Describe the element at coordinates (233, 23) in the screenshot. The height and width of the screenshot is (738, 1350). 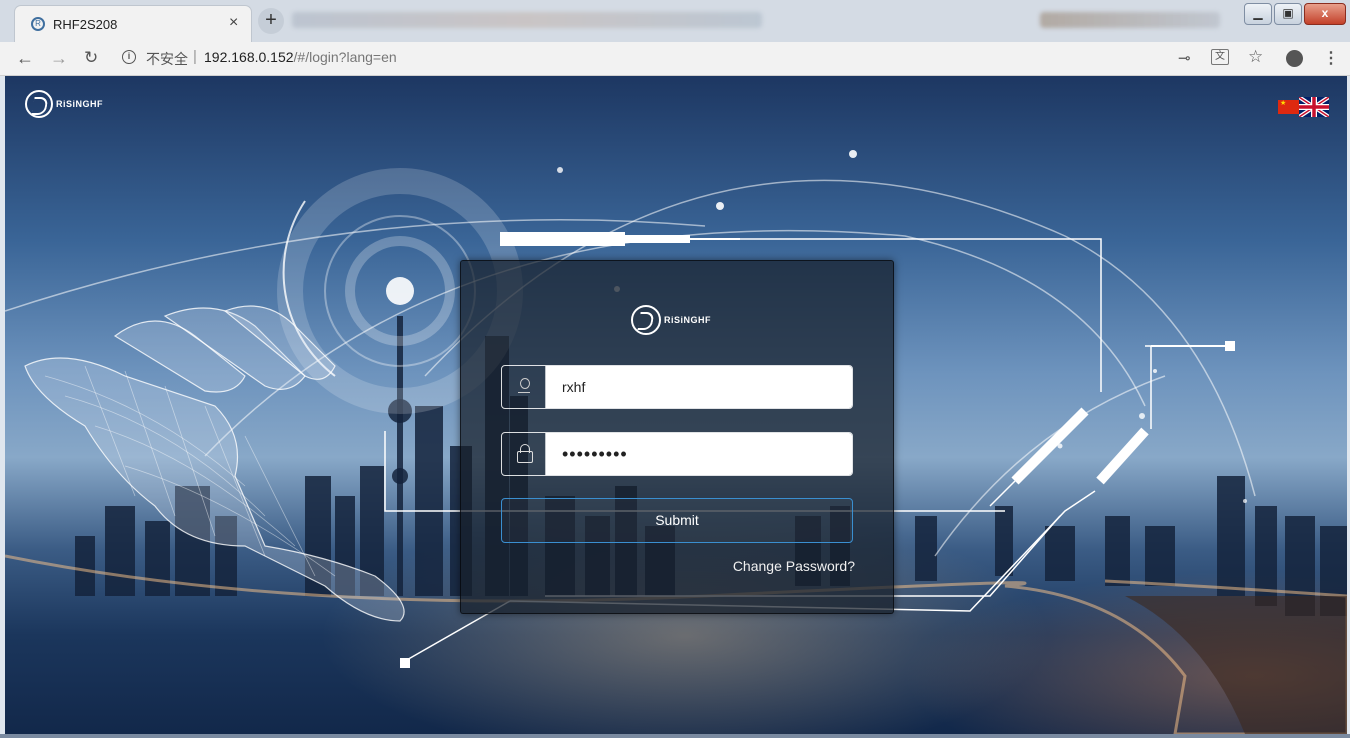
I see `tab-close-button: ×` at that location.